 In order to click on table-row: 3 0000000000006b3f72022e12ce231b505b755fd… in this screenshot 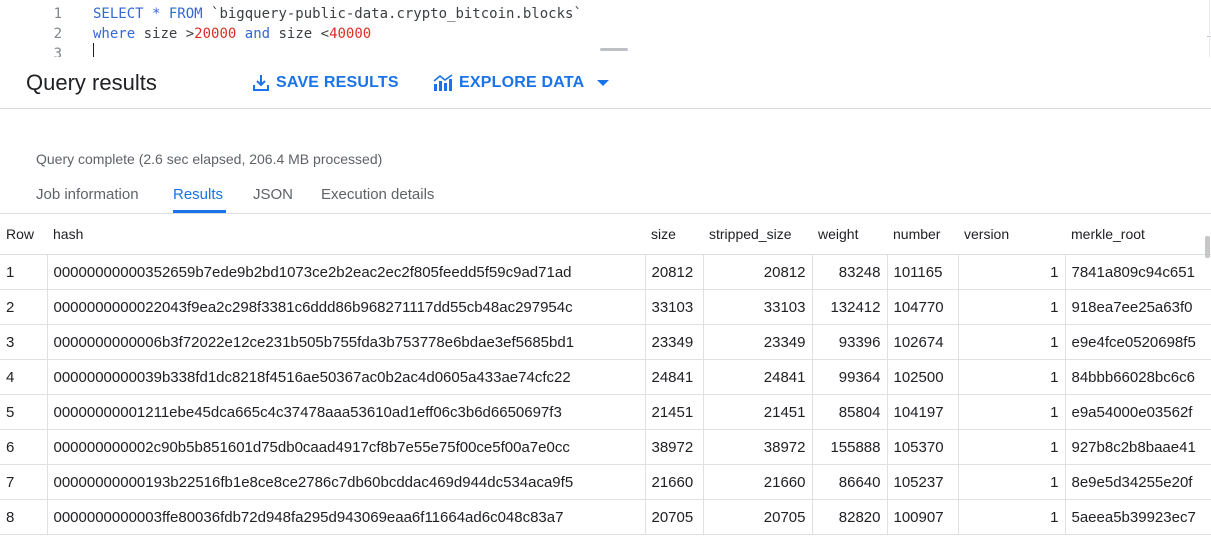, I will do `click(605, 342)`.